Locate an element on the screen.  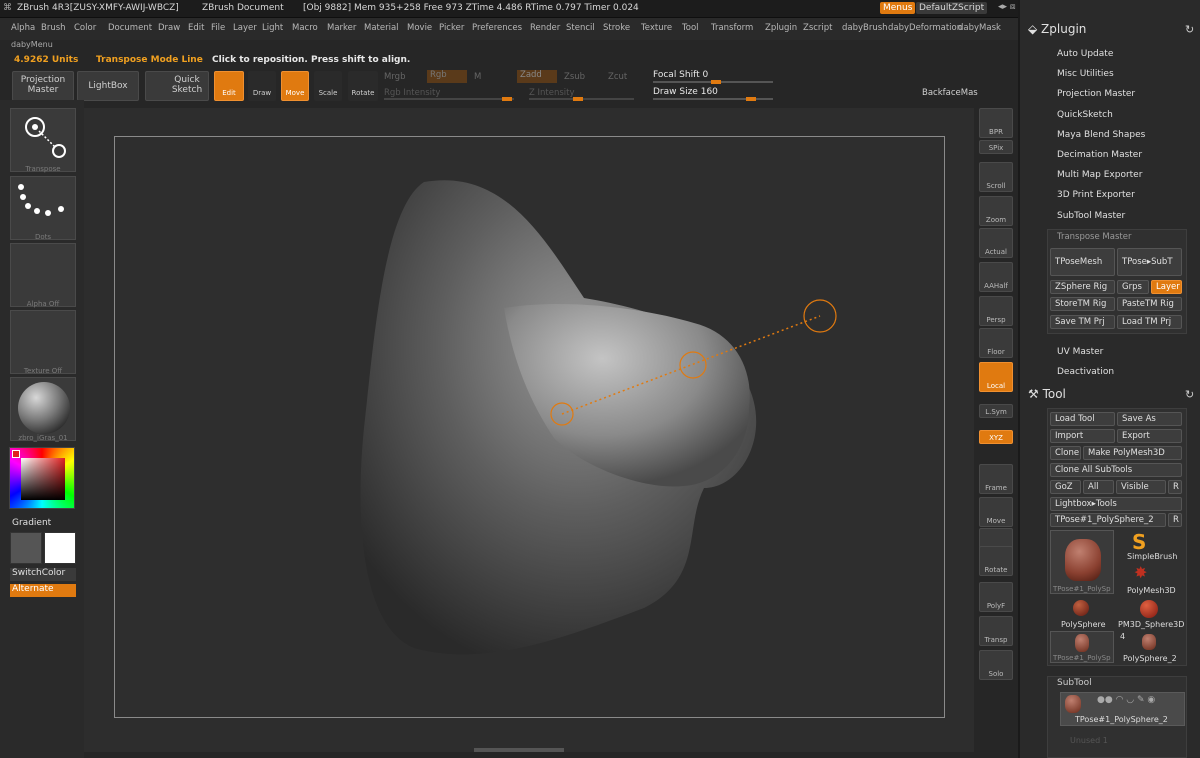
goz-button: GoZ is located at coordinates (1065, 487).